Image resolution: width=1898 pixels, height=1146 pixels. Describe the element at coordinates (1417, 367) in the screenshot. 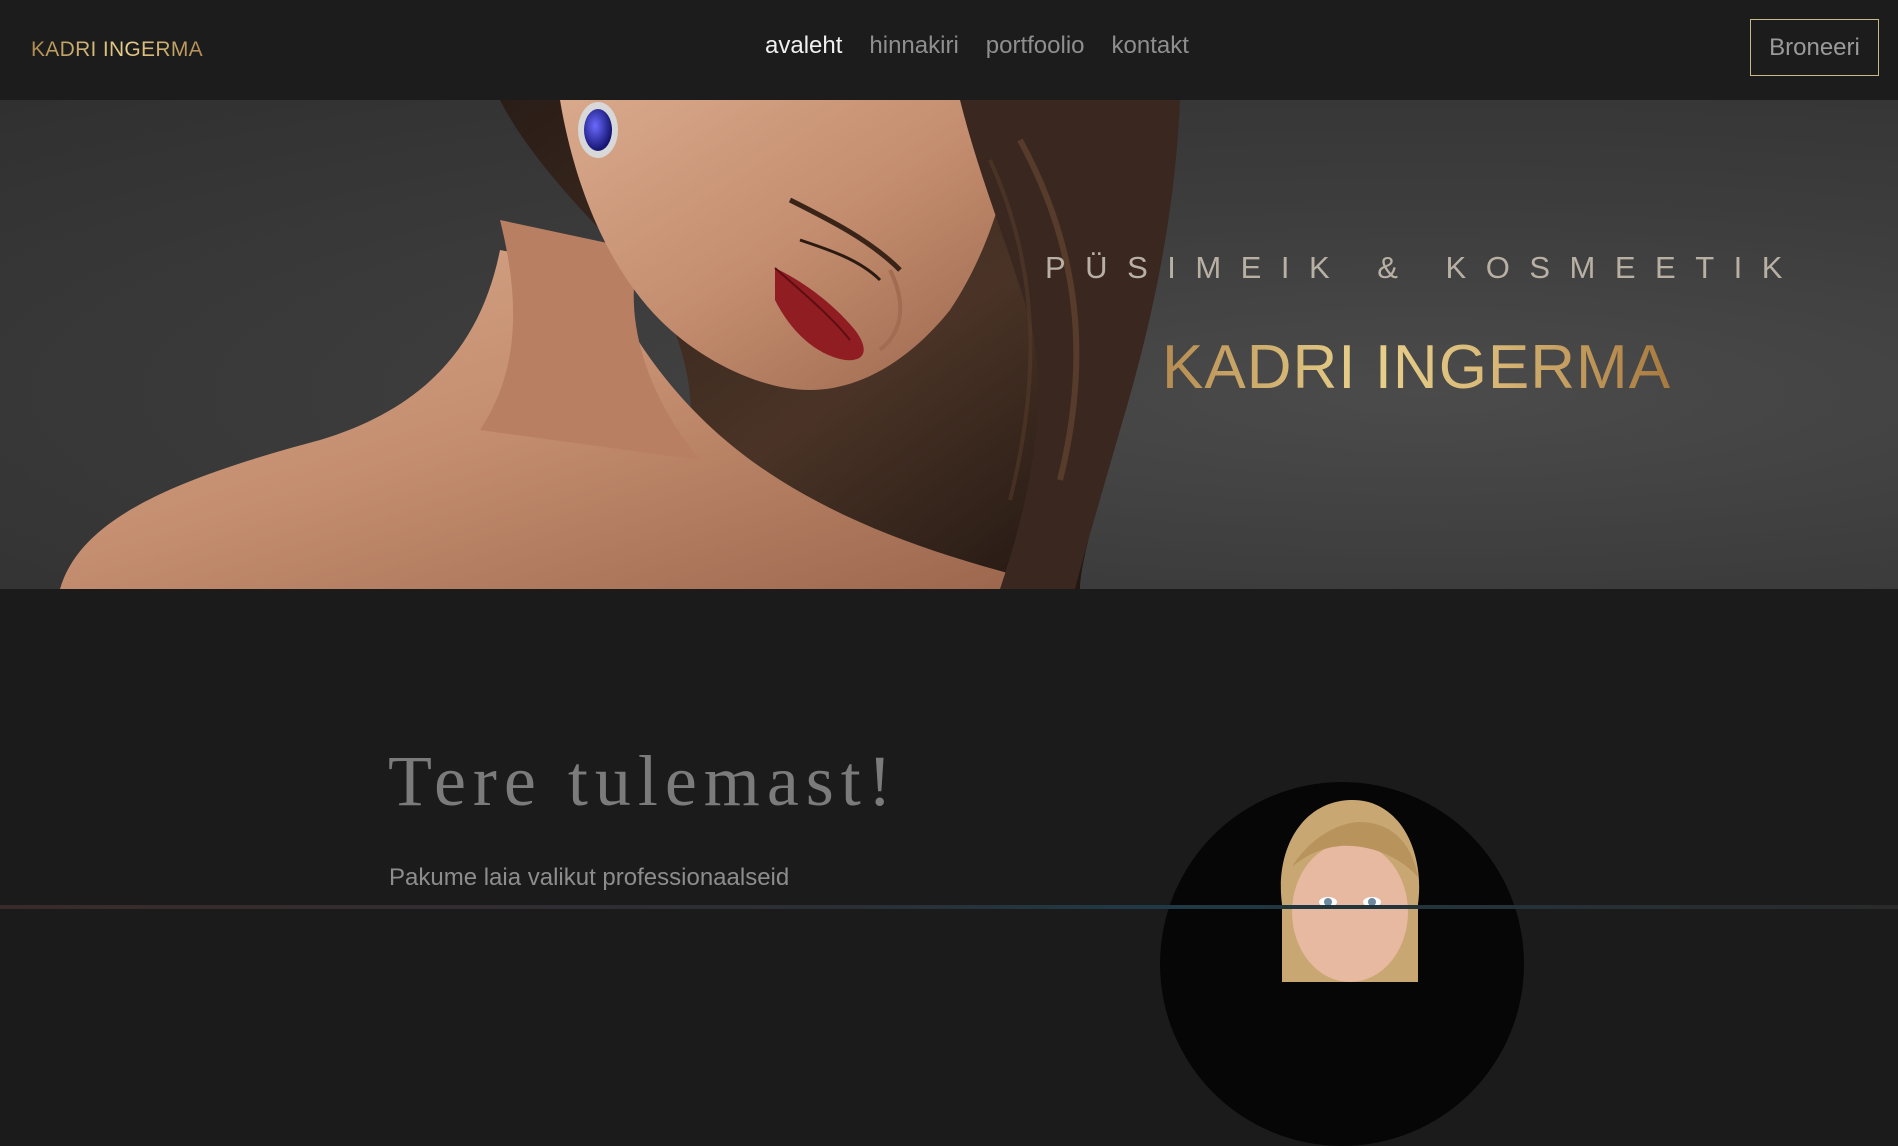

I see `hero-title: KADRI INGERMA` at that location.